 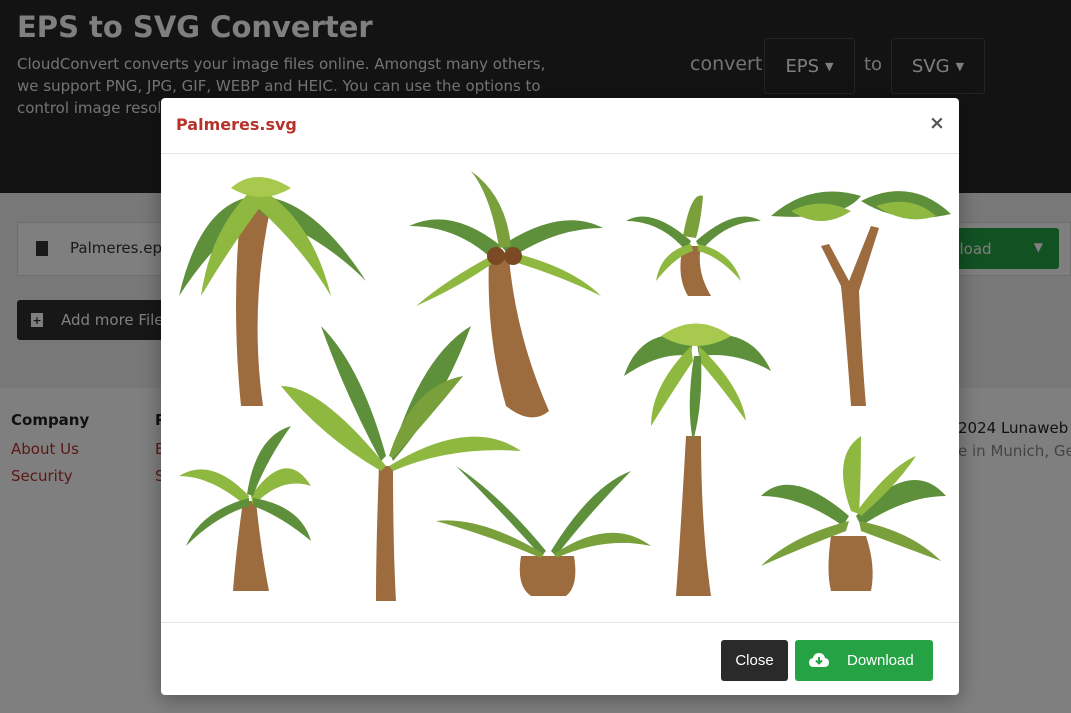 What do you see at coordinates (853, 513) in the screenshot?
I see `fan-palm-illustration` at bounding box center [853, 513].